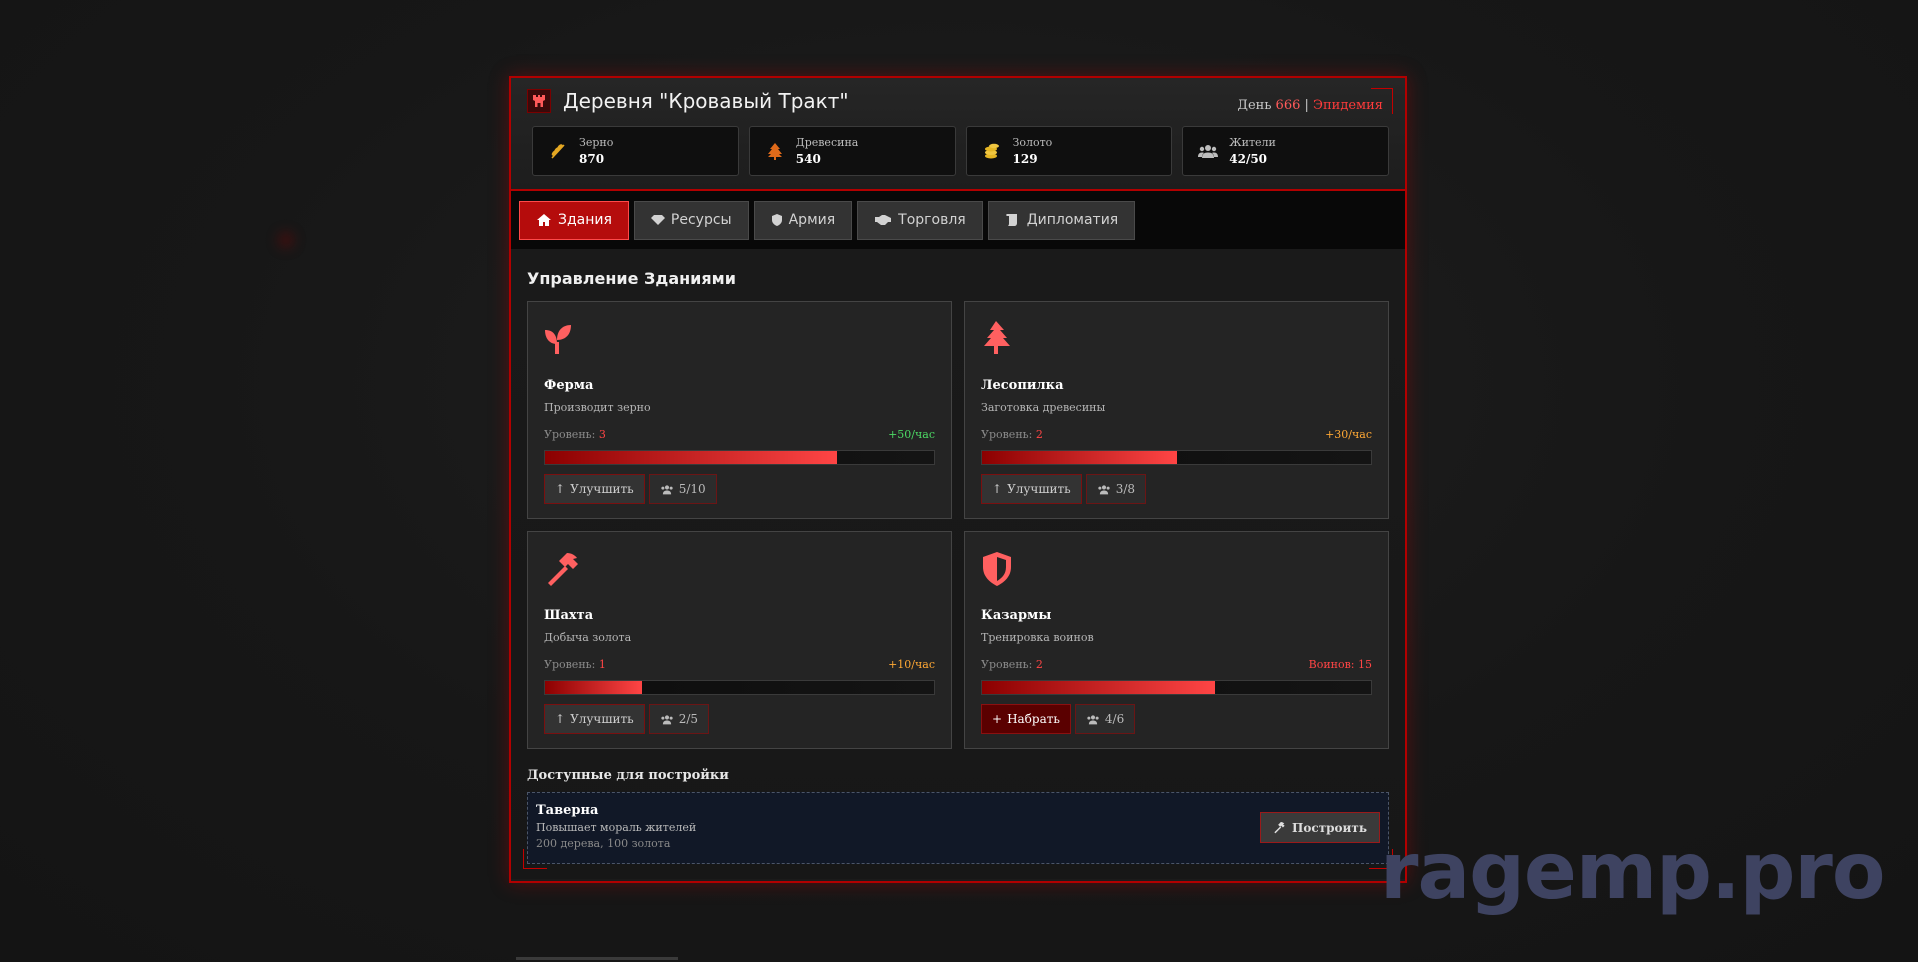  I want to click on workers-button: 3/8, so click(1115, 489).